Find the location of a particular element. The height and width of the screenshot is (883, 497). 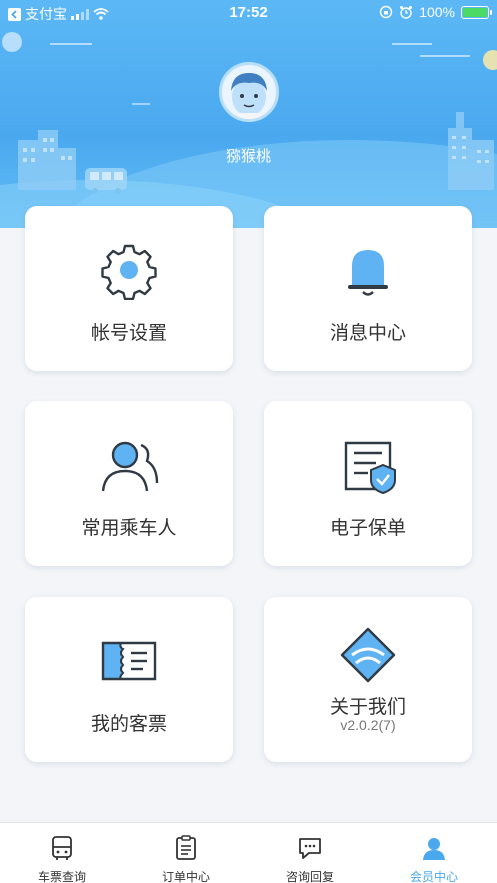

battery-percent: 100% is located at coordinates (437, 12).